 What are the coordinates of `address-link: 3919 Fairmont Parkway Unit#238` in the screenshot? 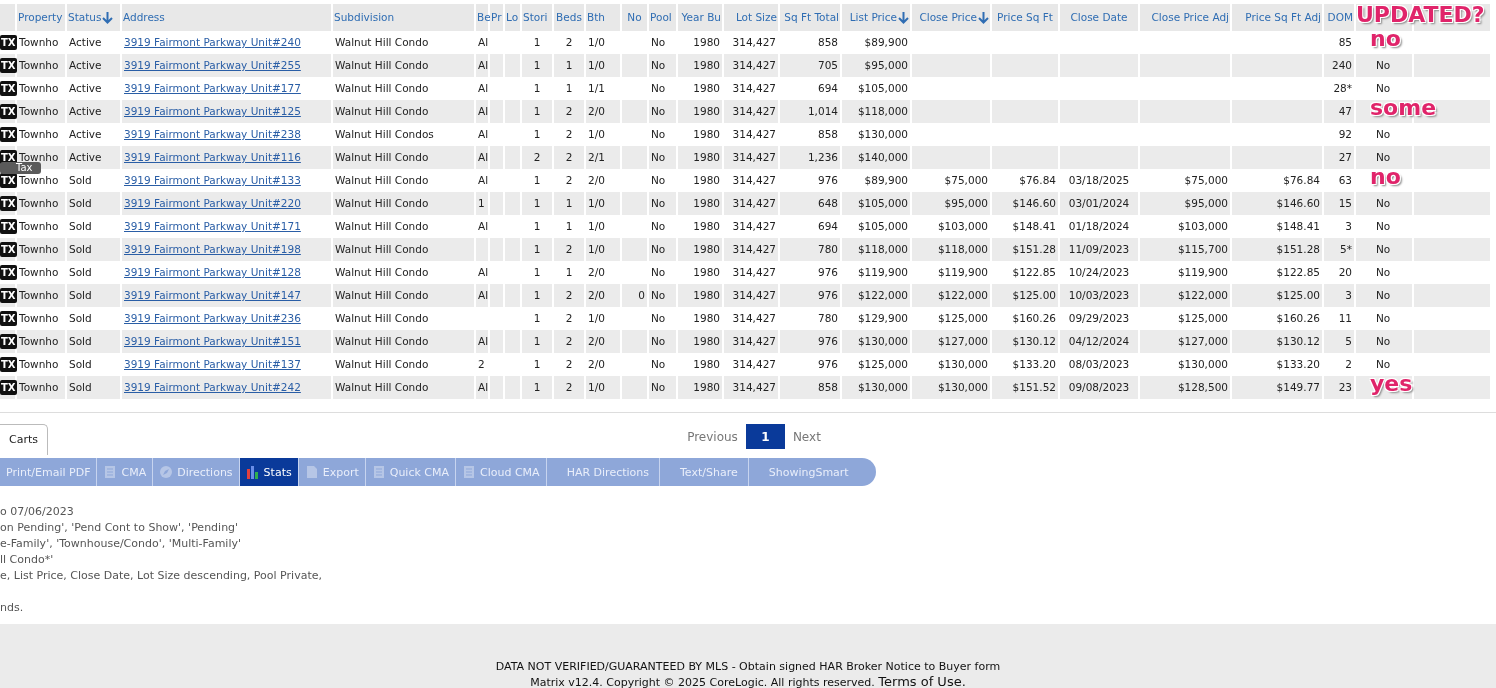 It's located at (212, 134).